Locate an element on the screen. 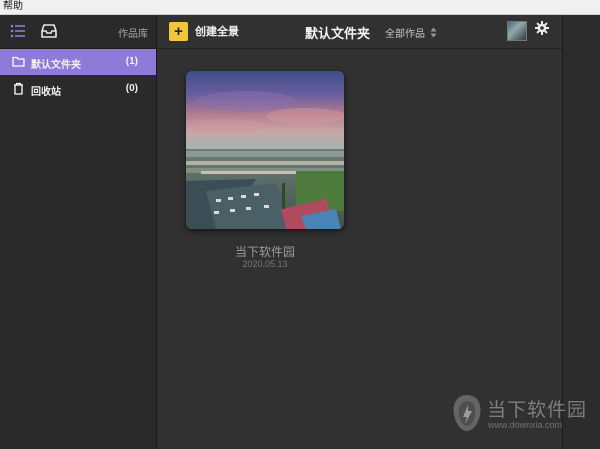 The image size is (600, 449). watermark: 当下软件园 www.downxia.com is located at coordinates (521, 416).